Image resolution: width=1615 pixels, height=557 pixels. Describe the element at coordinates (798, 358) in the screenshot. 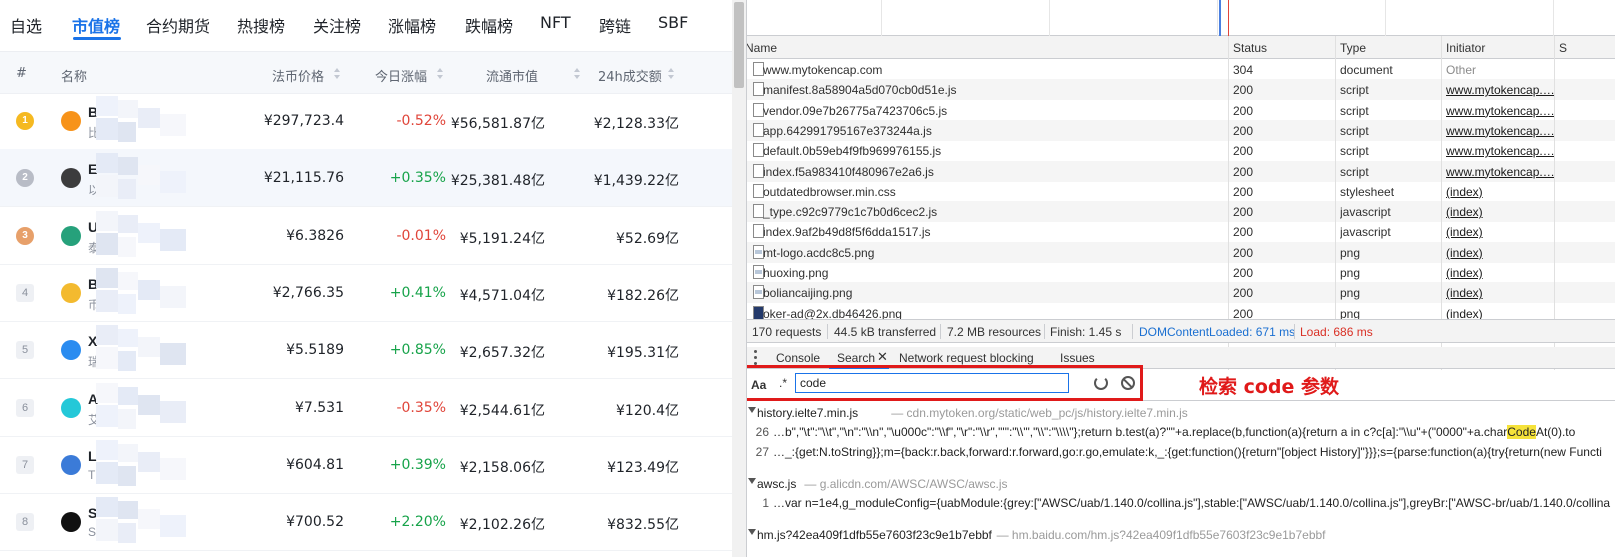

I see `tab-console: Console` at that location.